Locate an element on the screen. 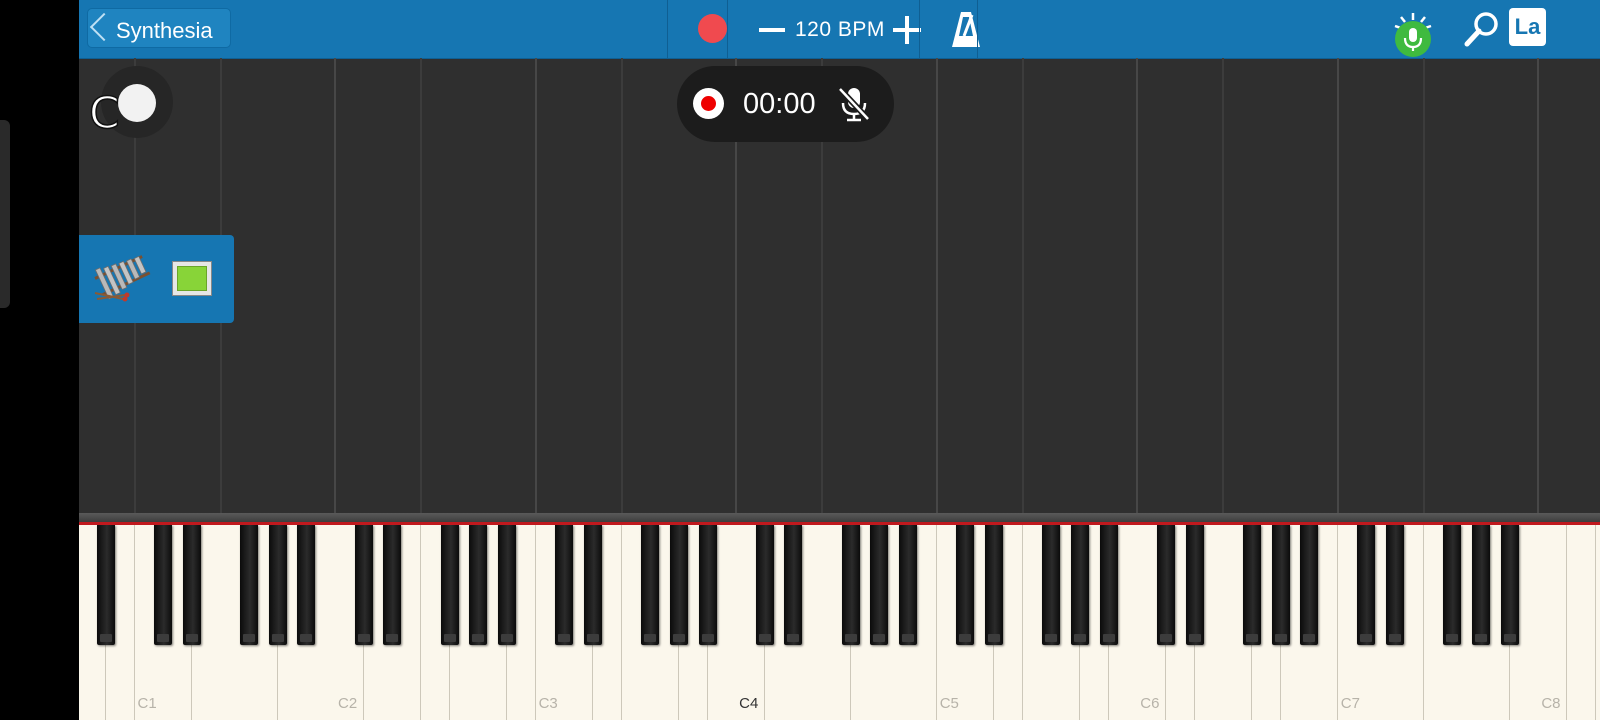  back-button-label: Synthesia is located at coordinates (164, 30).